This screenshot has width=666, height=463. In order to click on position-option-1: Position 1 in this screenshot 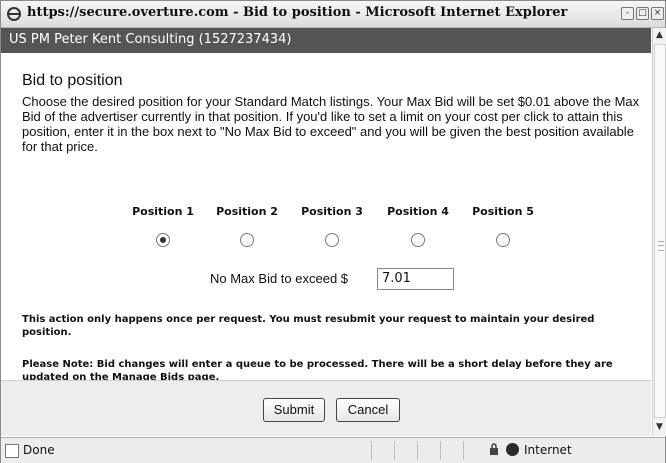, I will do `click(163, 226)`.